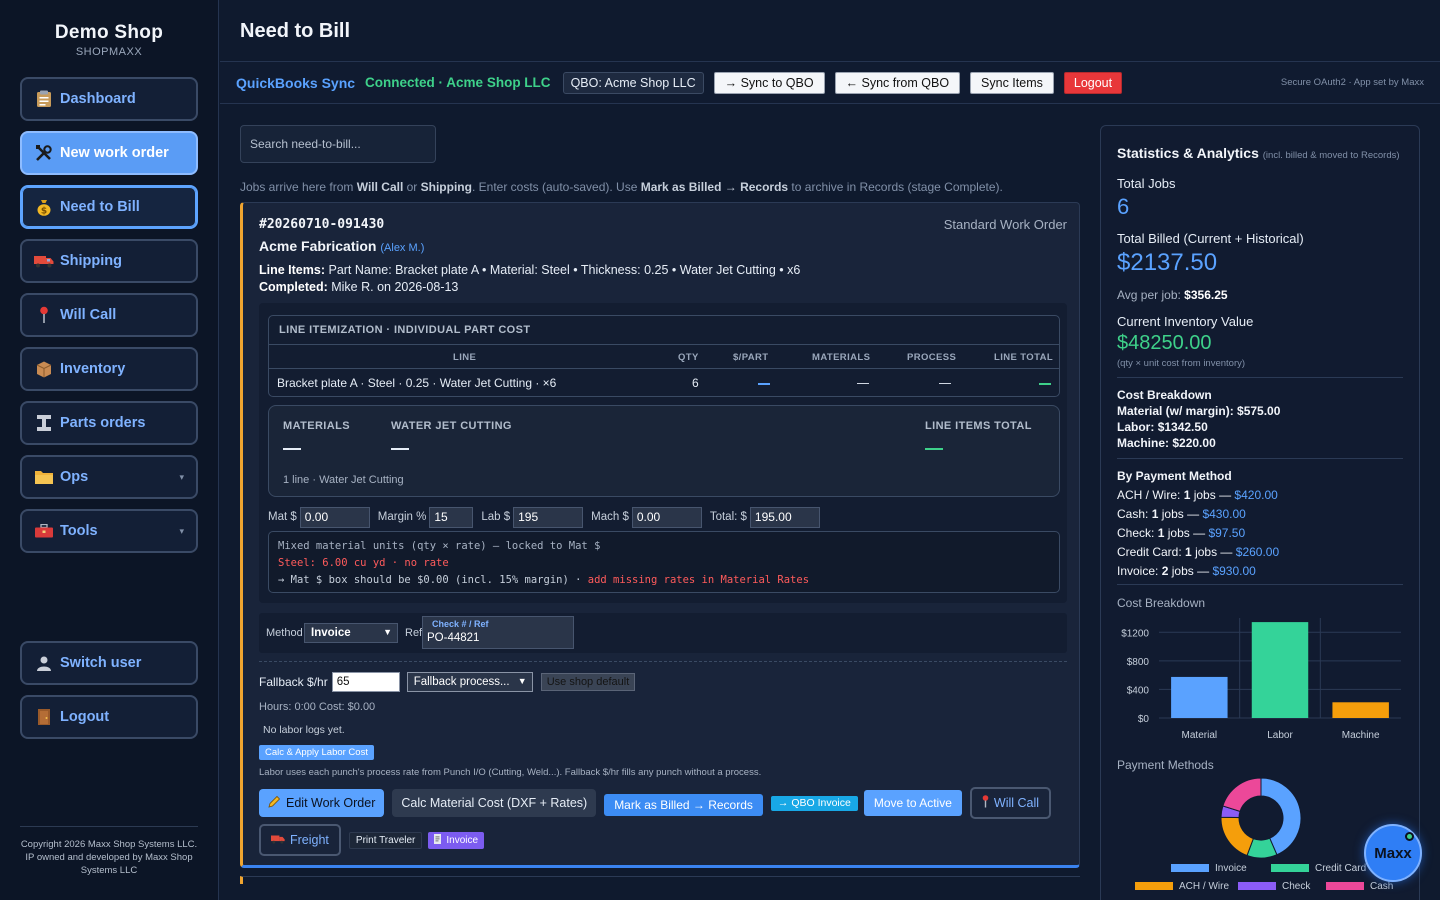  Describe the element at coordinates (458, 82) in the screenshot. I see `sync-status: Connected · Acme Shop LLC` at that location.